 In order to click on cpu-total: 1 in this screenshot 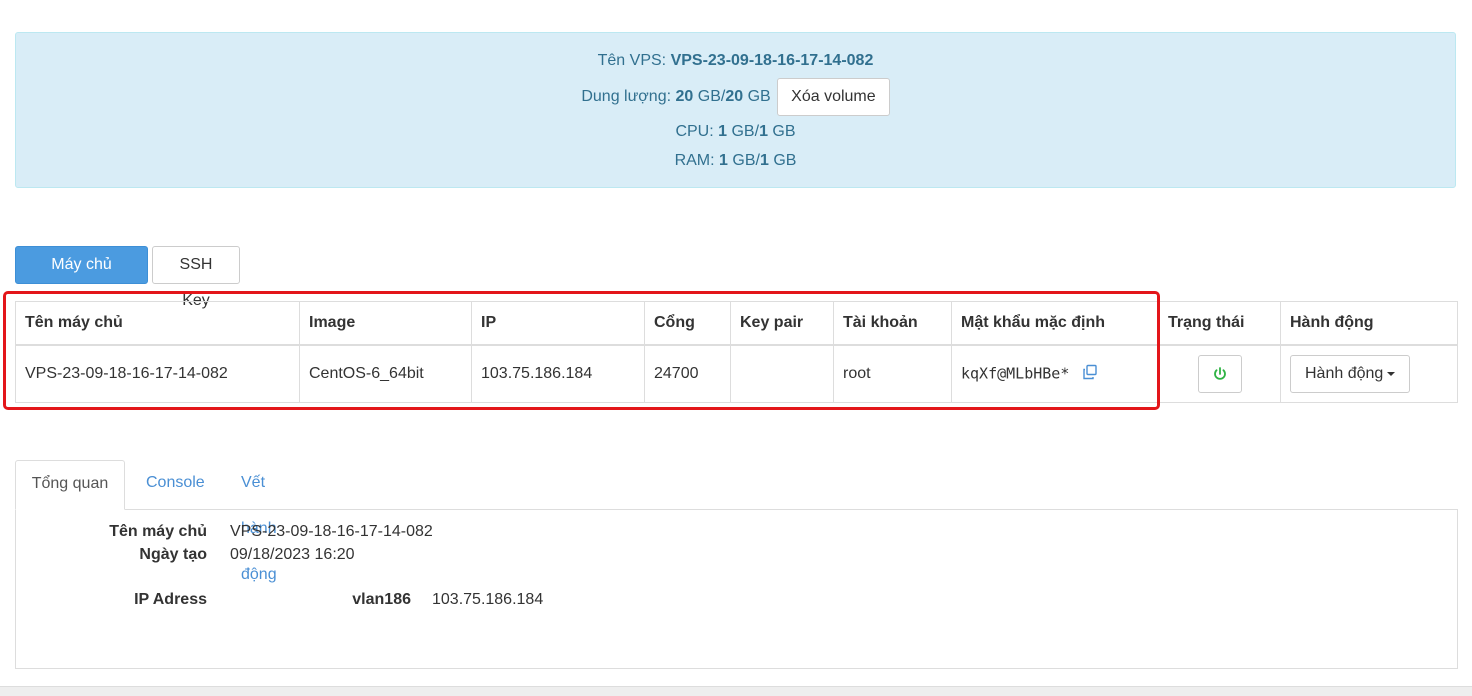, I will do `click(763, 131)`.